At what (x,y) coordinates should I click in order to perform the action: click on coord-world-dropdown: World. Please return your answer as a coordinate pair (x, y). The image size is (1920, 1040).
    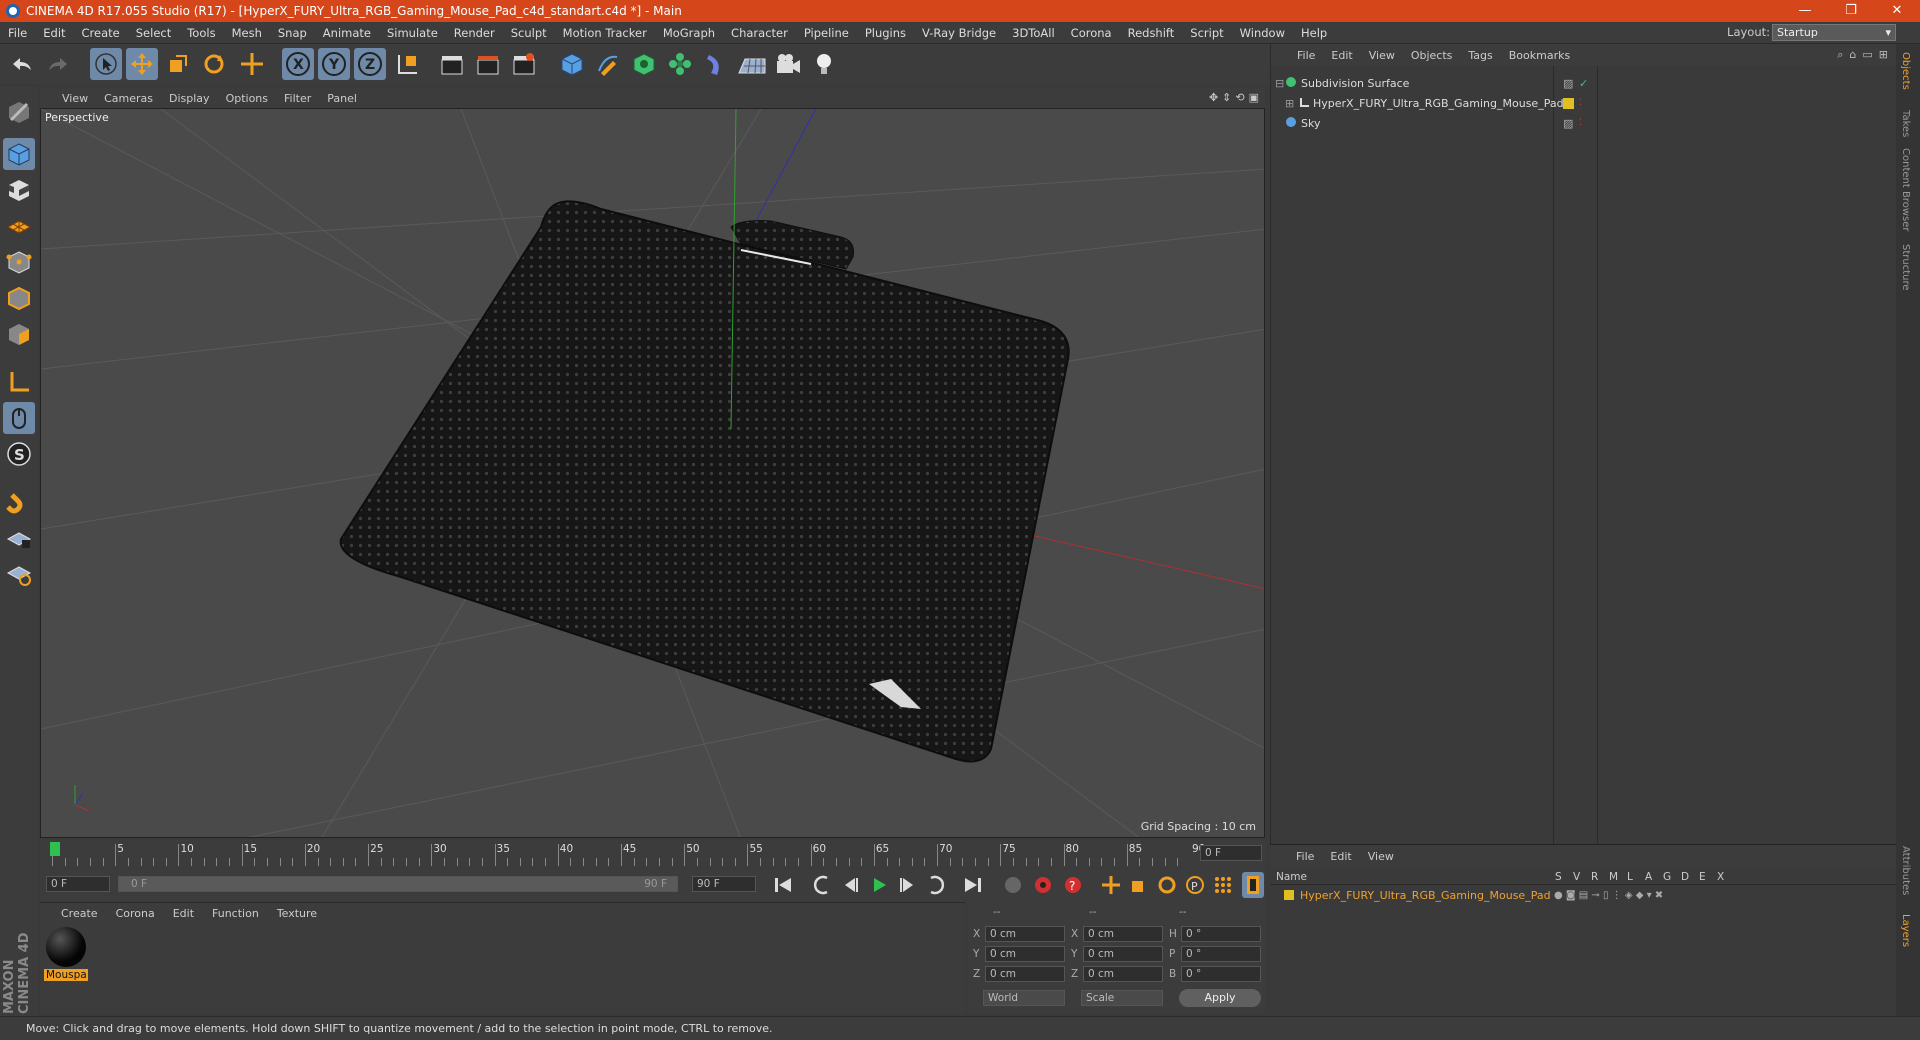
    Looking at the image, I should click on (1024, 998).